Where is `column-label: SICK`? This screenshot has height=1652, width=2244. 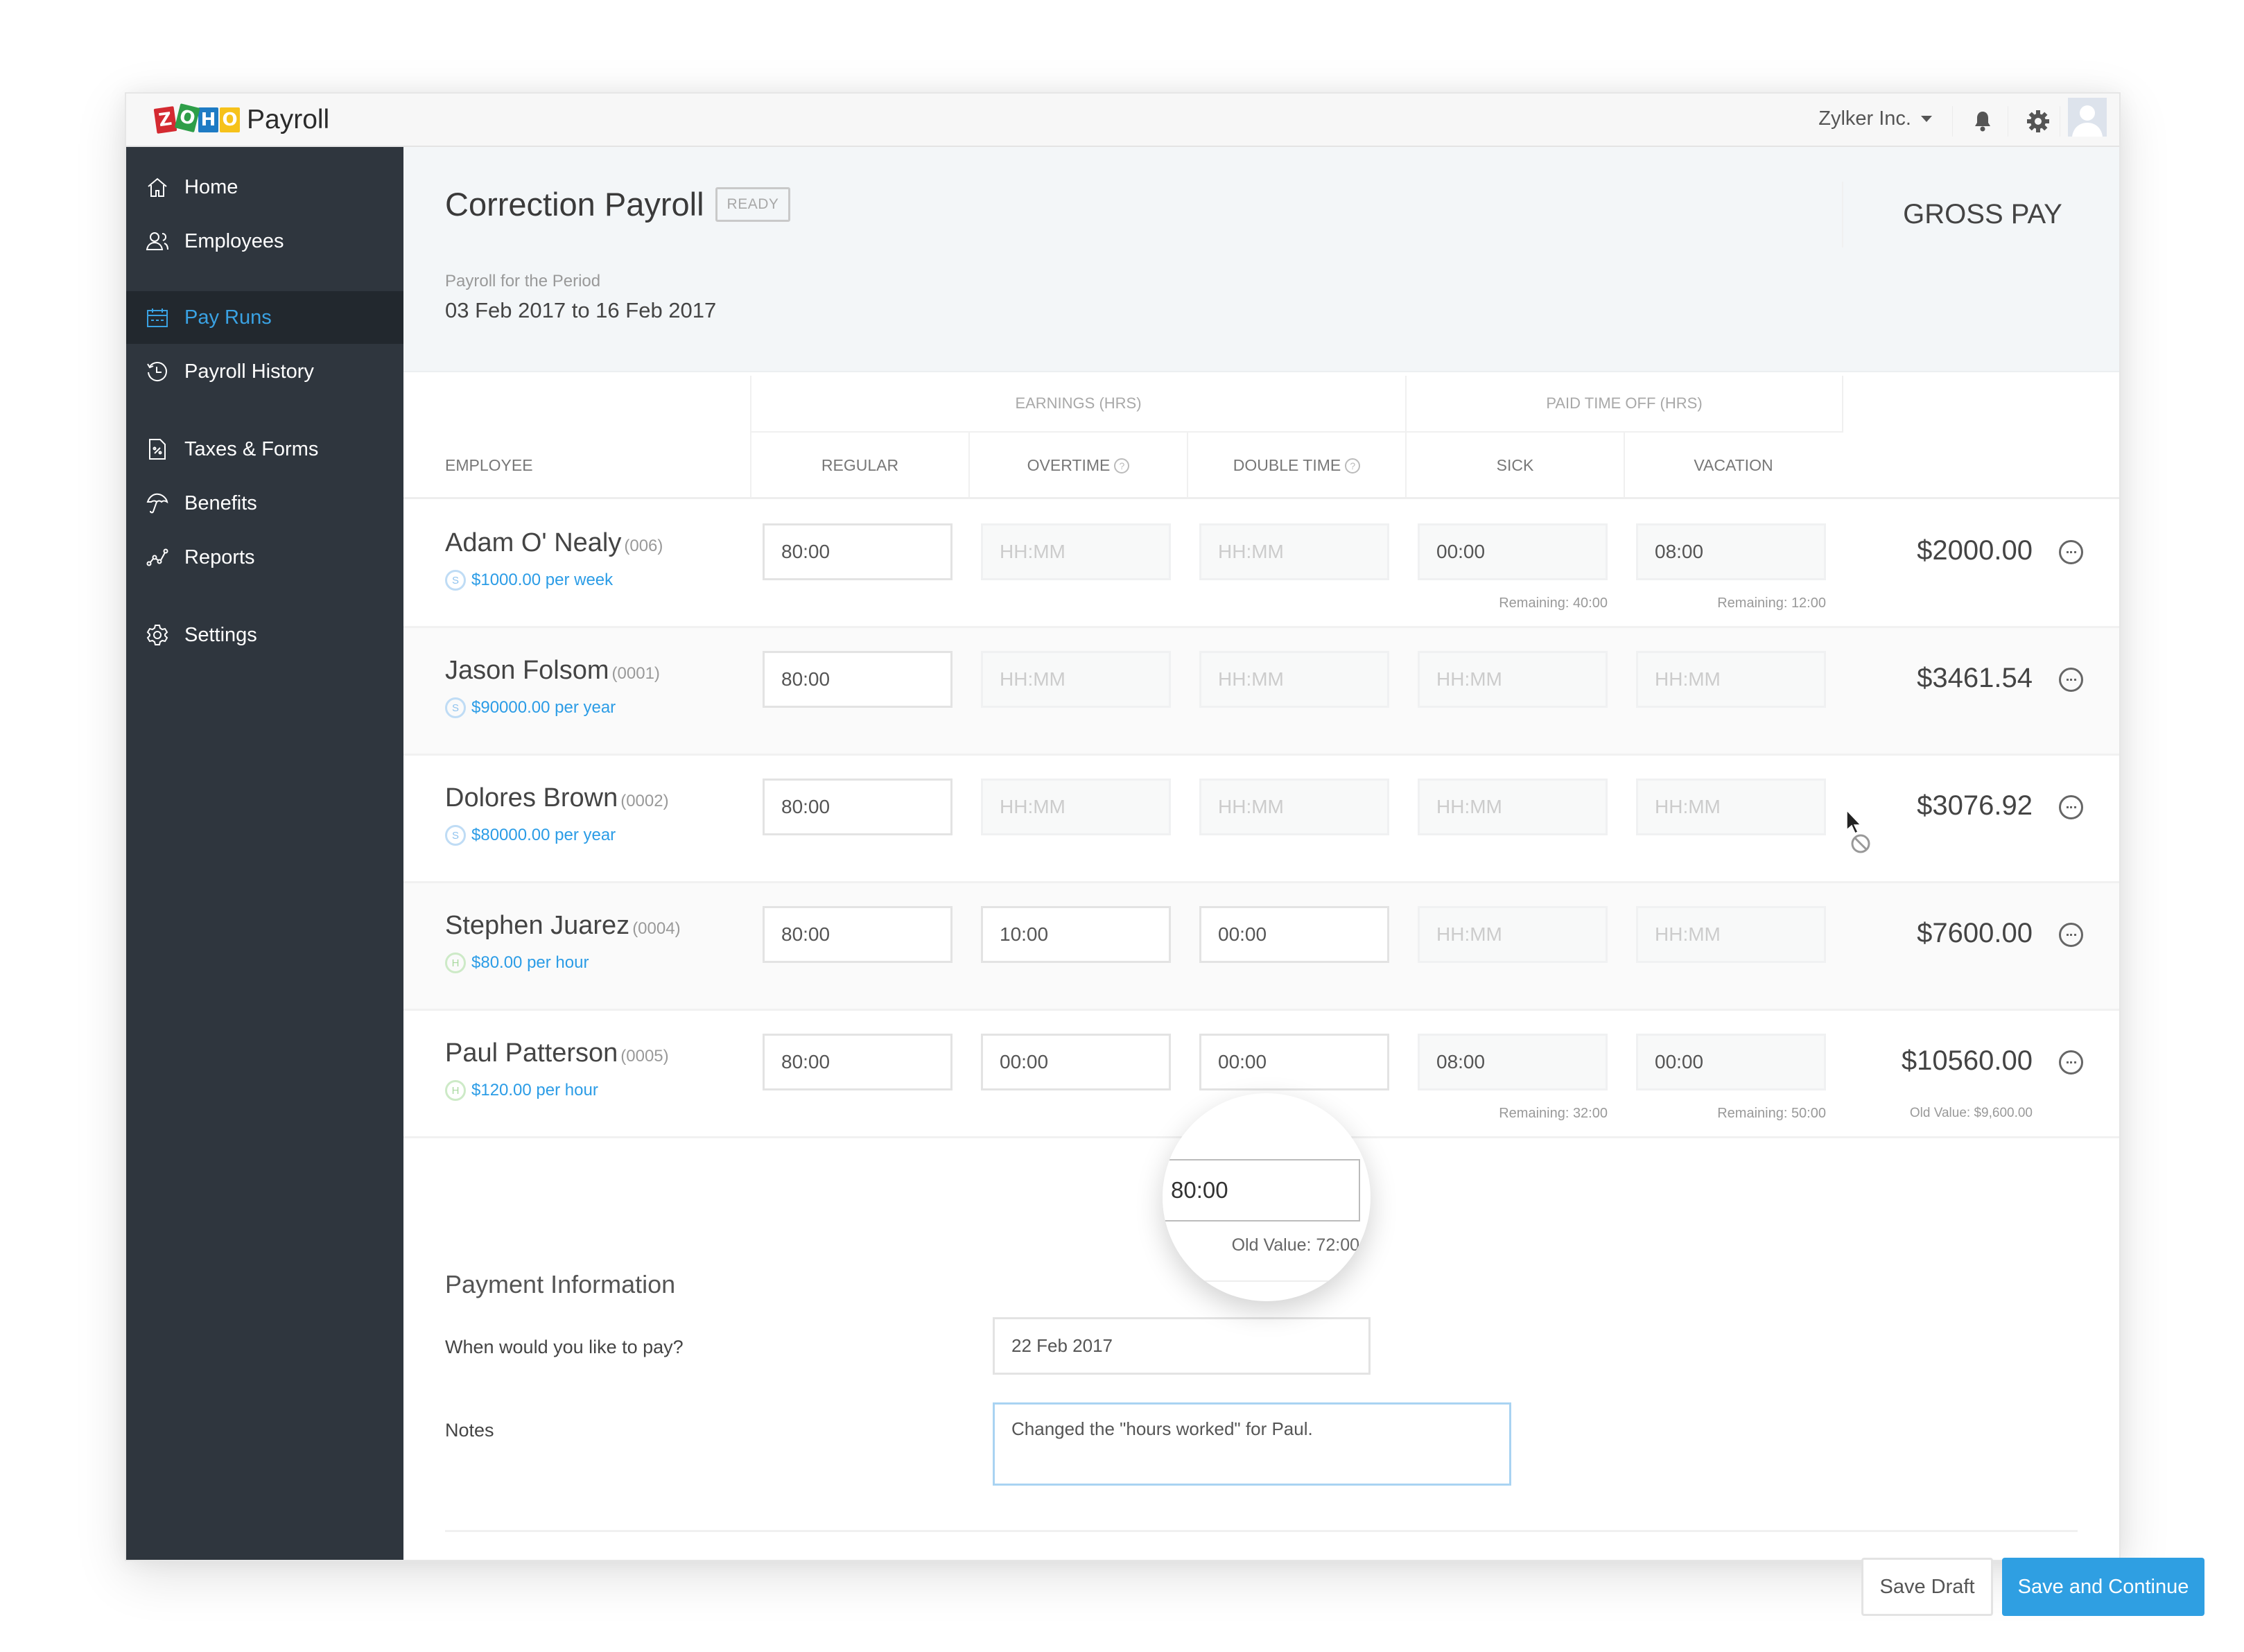
column-label: SICK is located at coordinates (1515, 465).